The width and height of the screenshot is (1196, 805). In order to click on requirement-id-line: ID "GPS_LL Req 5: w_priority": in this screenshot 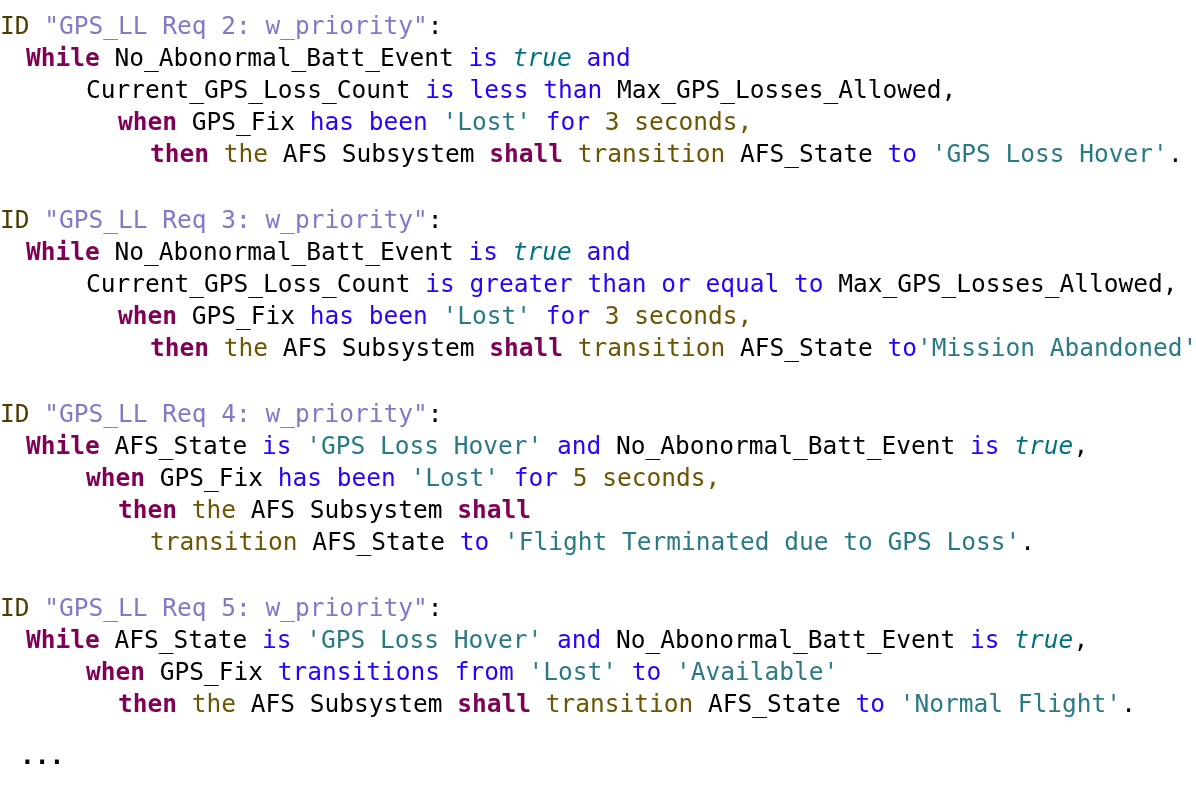, I will do `click(221, 608)`.